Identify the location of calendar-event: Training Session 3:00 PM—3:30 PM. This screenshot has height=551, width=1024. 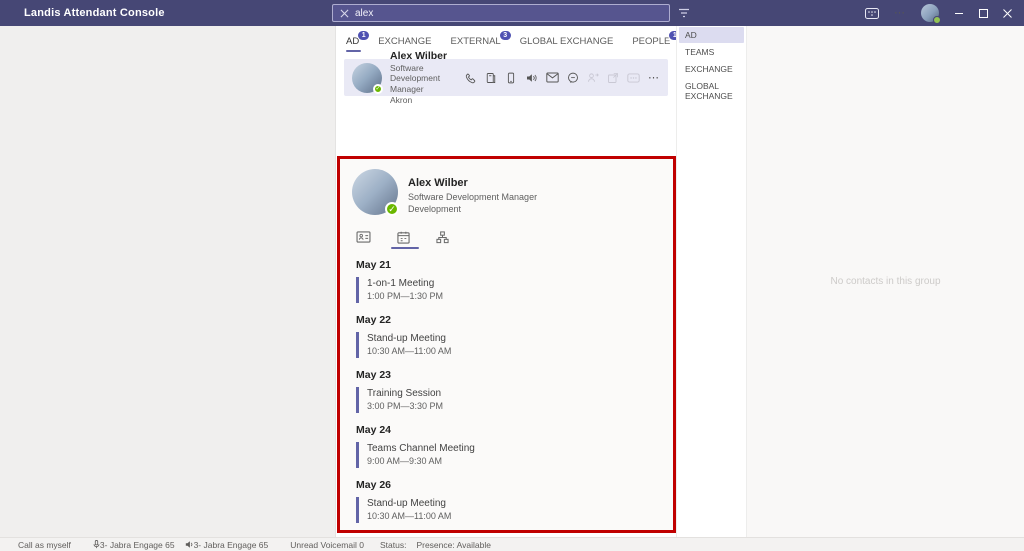
(508, 400).